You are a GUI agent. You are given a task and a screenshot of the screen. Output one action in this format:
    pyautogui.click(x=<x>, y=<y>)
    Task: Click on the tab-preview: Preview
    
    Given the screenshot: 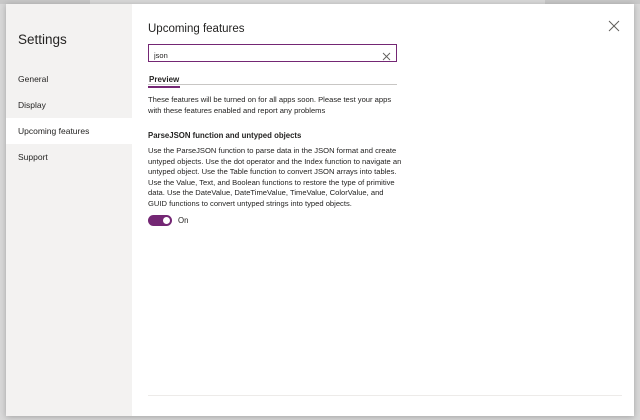 What is the action you would take?
    pyautogui.click(x=164, y=80)
    